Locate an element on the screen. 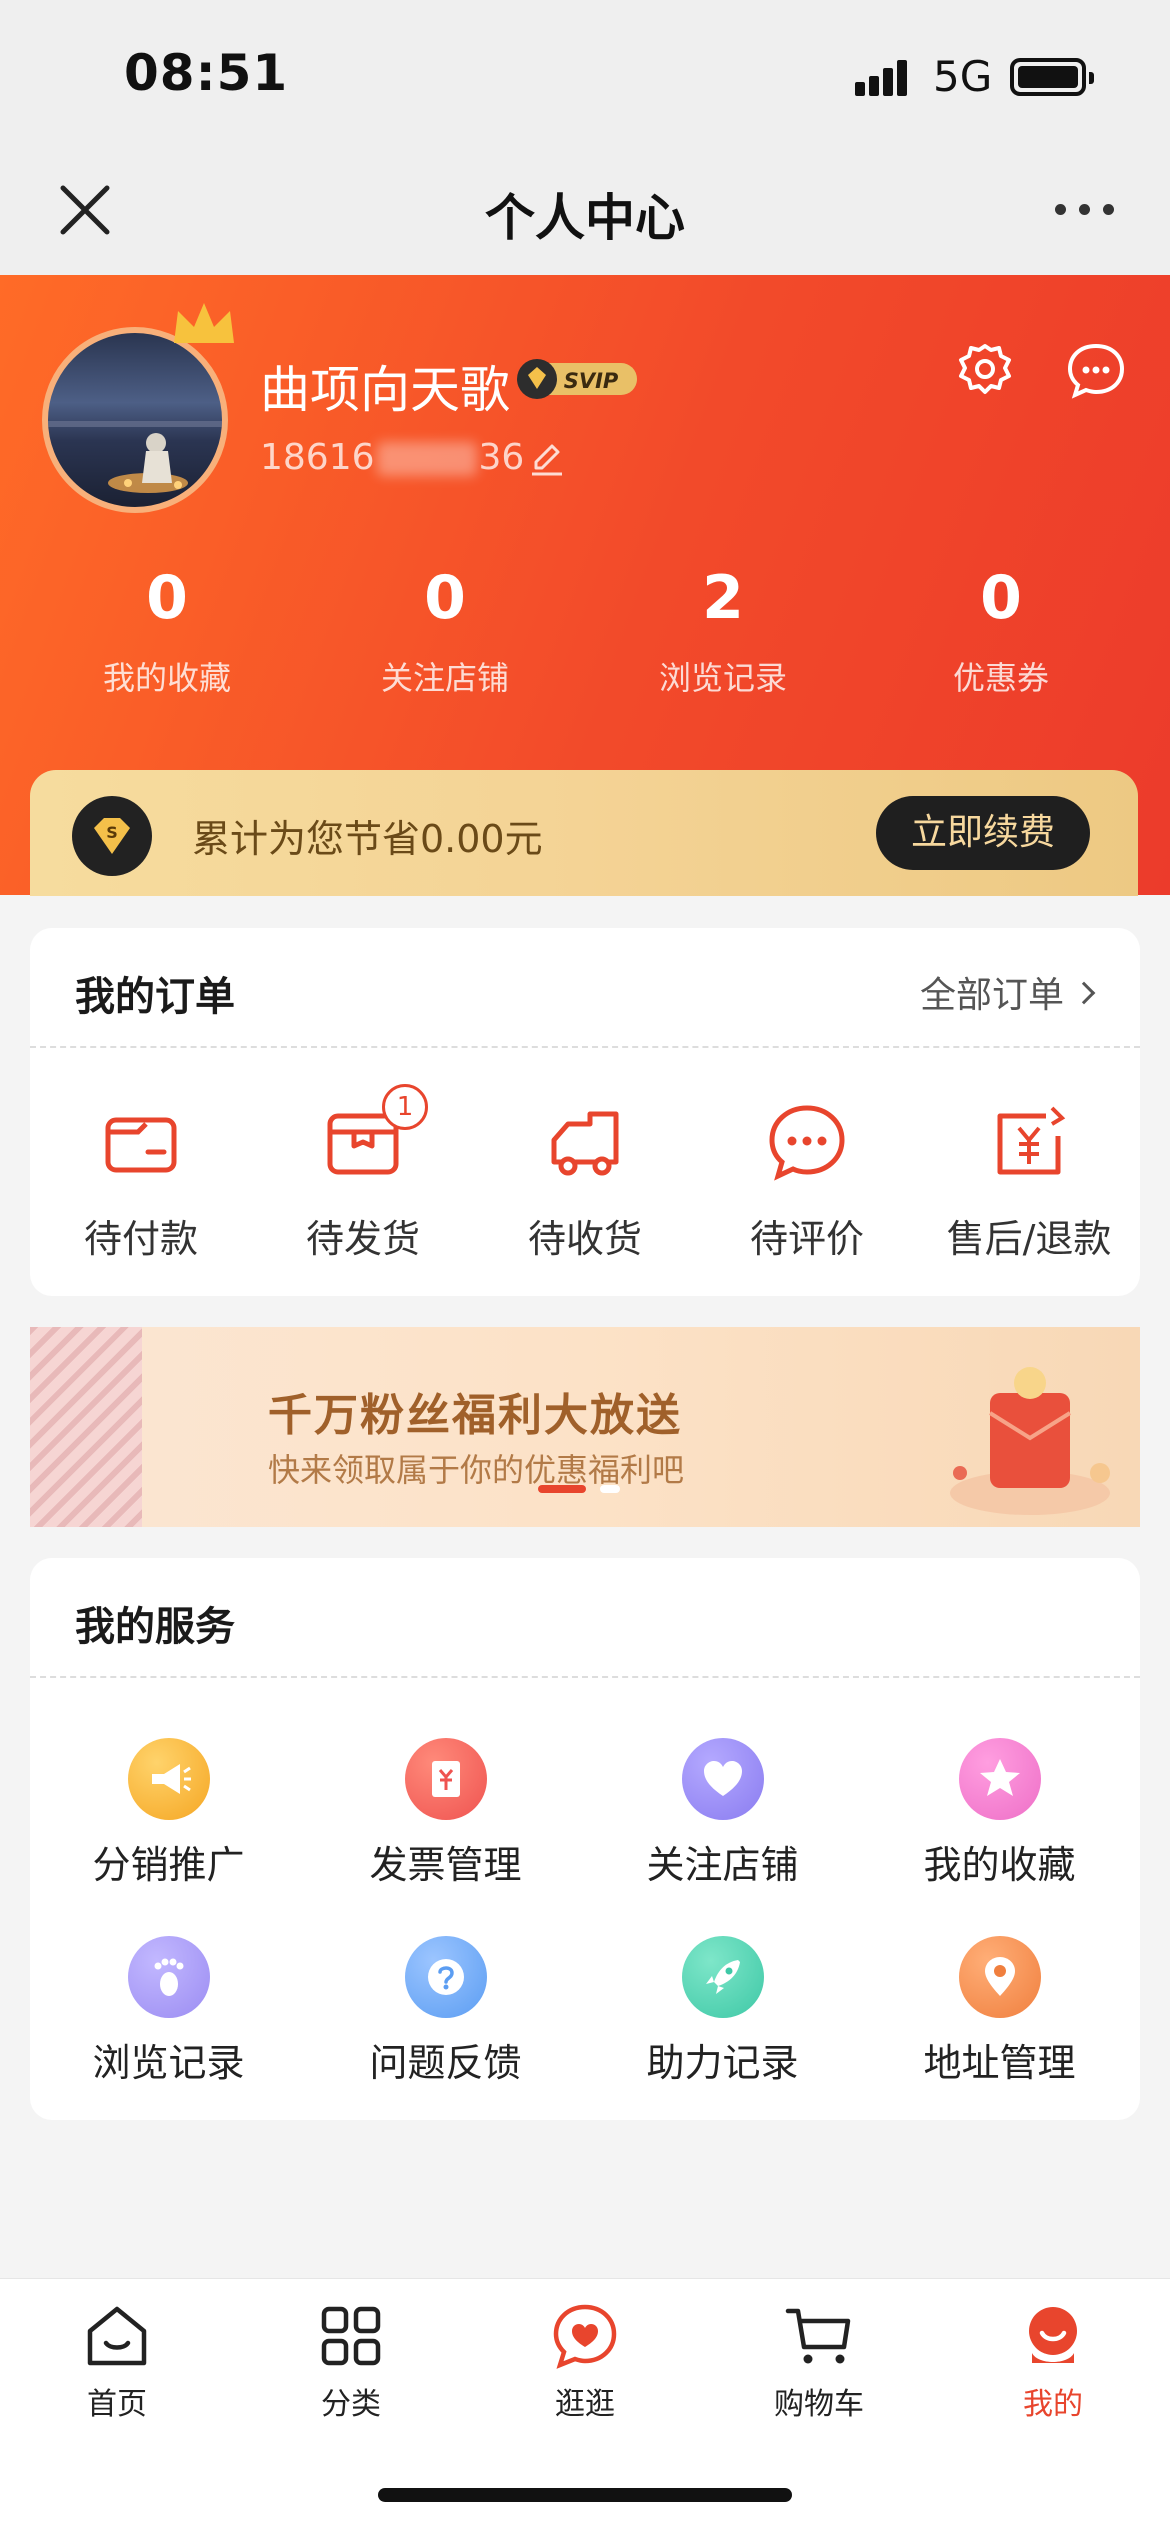 The image size is (1170, 2532). banner-pagination is located at coordinates (588, 1491).